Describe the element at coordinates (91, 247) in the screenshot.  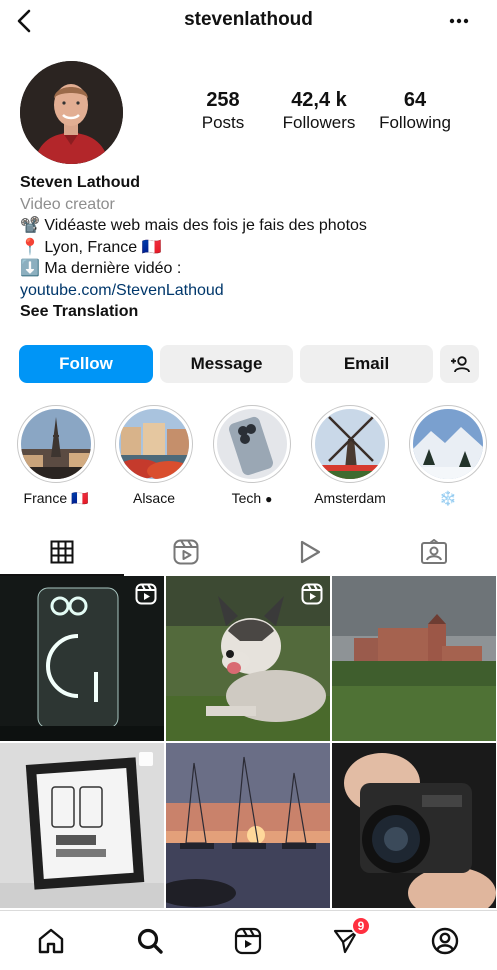
I see `bio-line-2: 📍 Lyon, France 🇫🇷` at that location.